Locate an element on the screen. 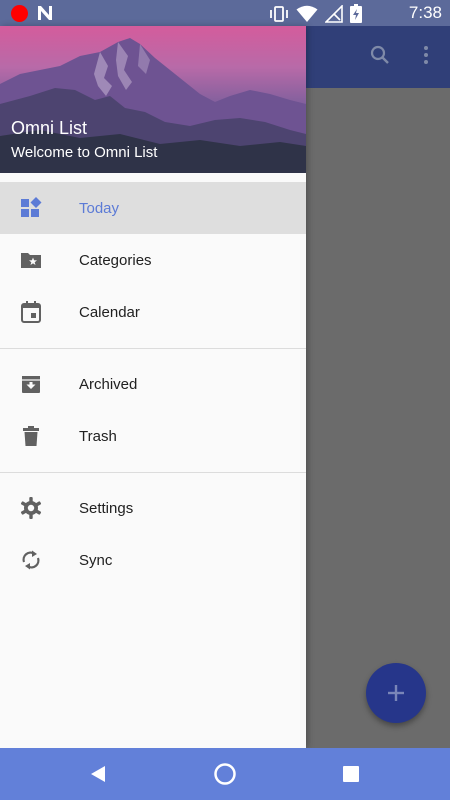  nav-item-trash: Trash is located at coordinates (153, 436).